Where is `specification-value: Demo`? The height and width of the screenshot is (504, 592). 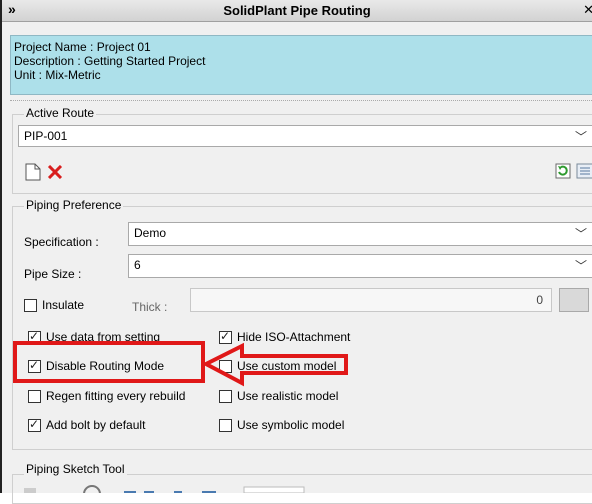
specification-value: Demo is located at coordinates (150, 233).